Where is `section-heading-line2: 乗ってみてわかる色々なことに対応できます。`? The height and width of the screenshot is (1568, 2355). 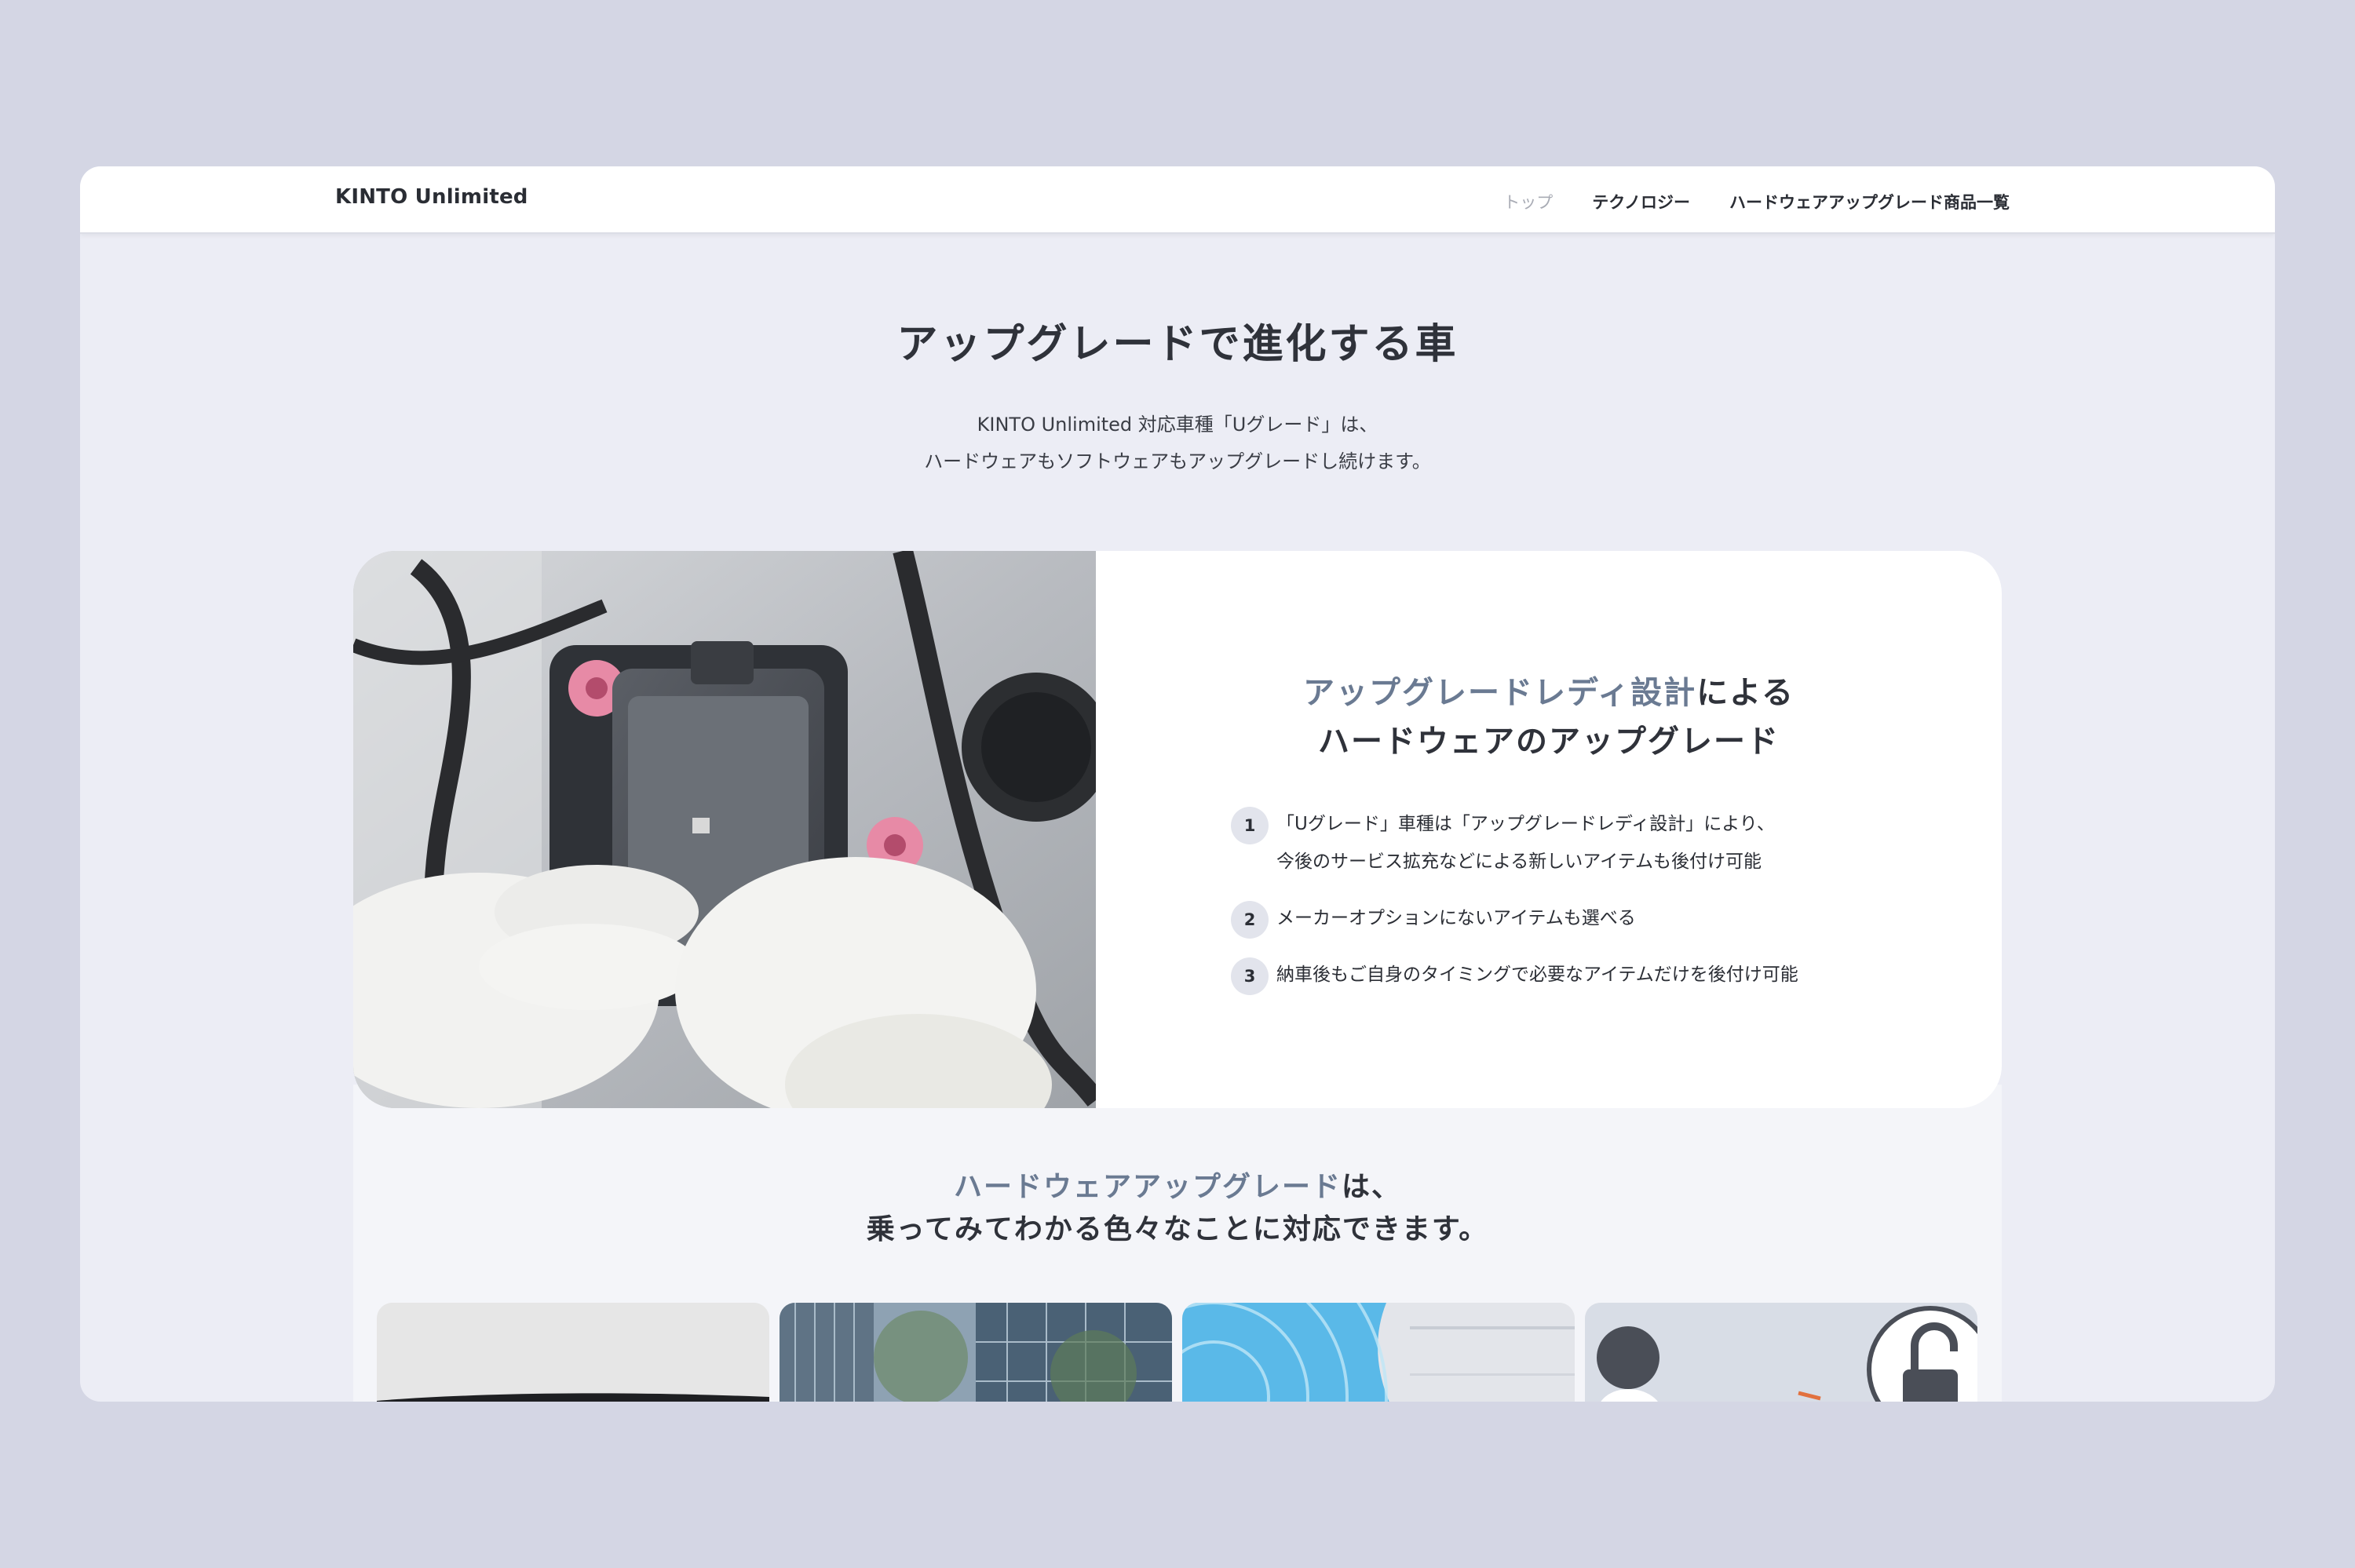 section-heading-line2: 乗ってみてわかる色々なことに対応できます。 is located at coordinates (1177, 1229).